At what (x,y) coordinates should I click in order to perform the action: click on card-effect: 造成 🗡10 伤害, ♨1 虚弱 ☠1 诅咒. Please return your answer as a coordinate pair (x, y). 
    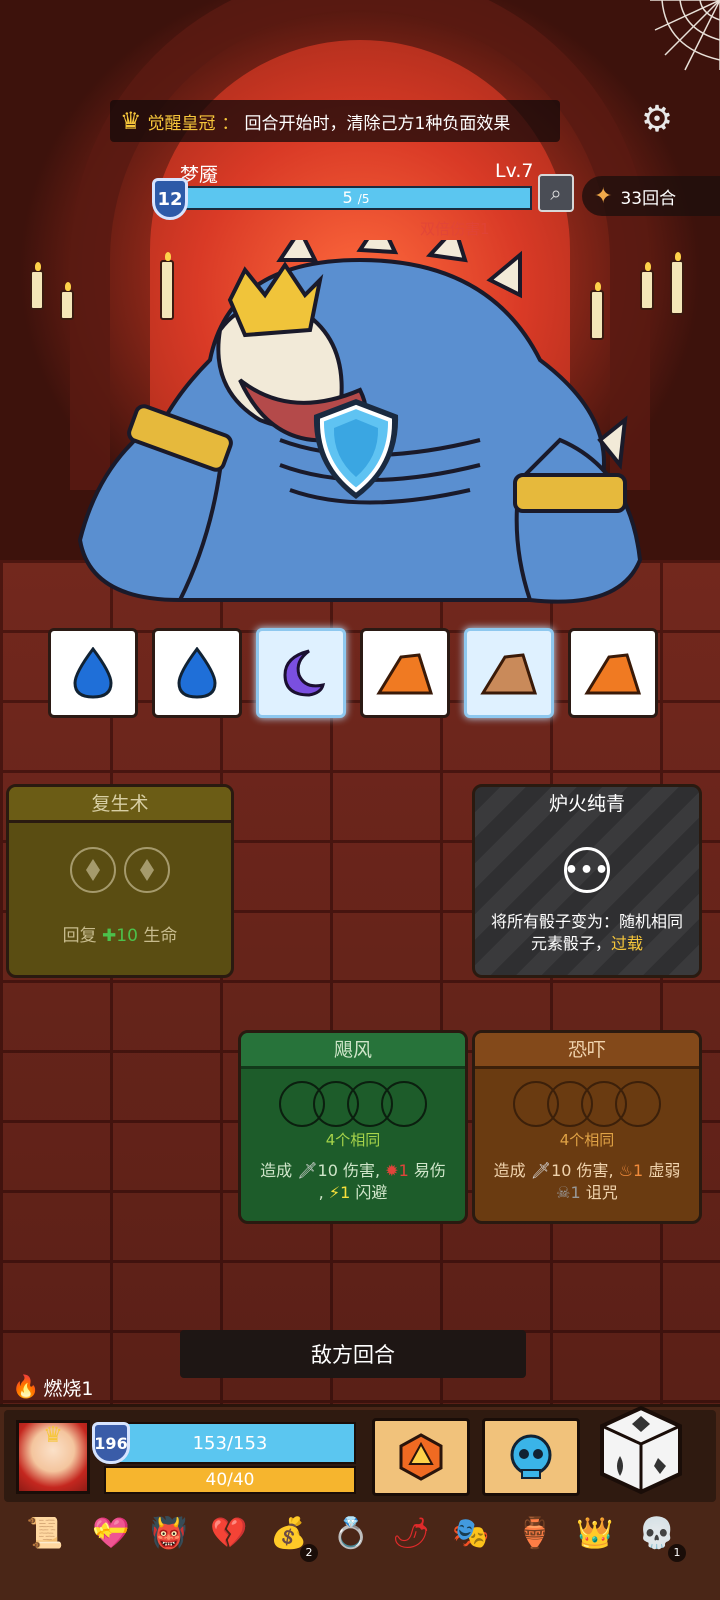
    Looking at the image, I should click on (587, 1181).